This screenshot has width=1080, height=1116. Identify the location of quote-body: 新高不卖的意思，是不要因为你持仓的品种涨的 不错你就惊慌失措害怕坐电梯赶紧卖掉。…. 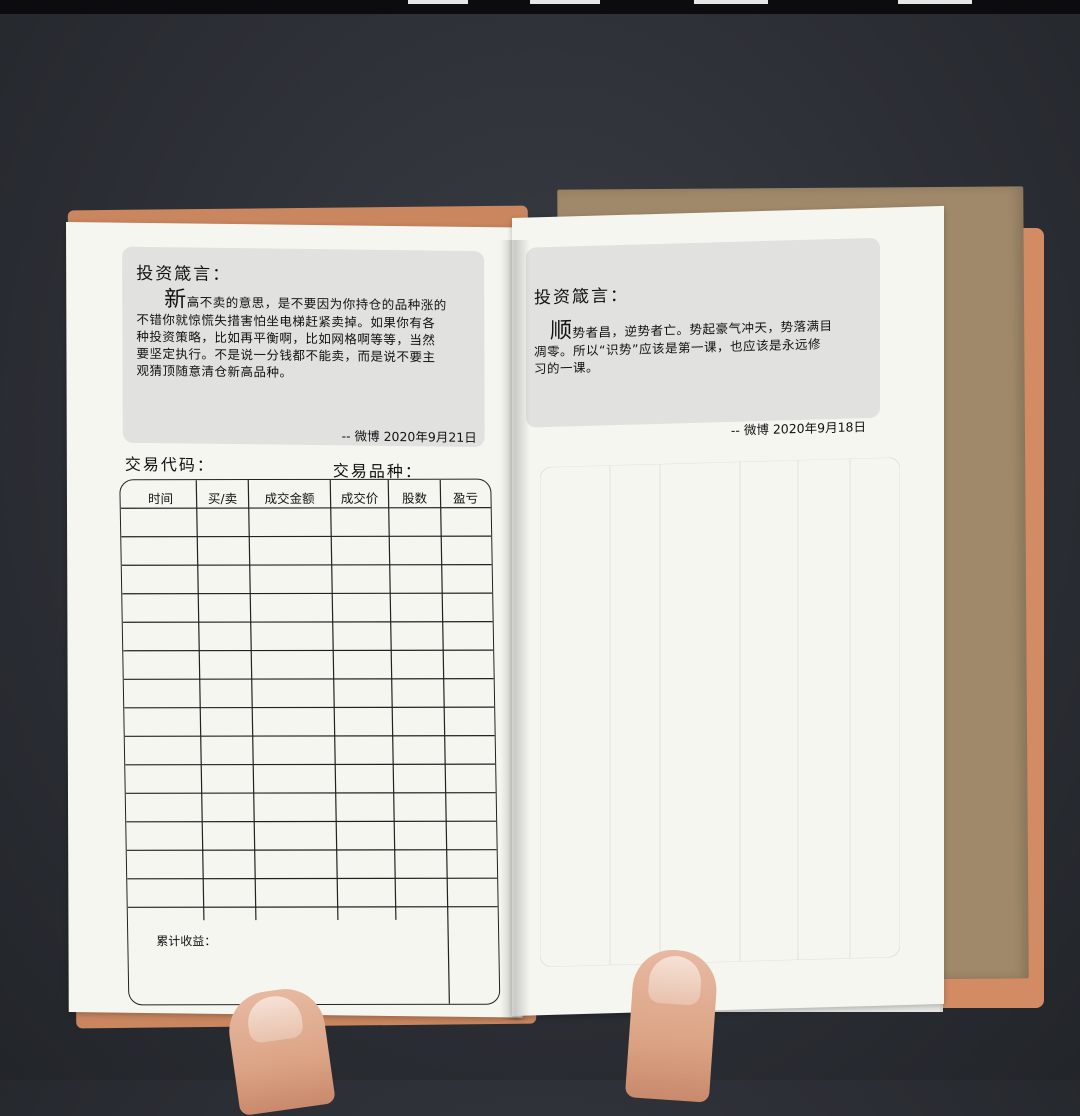
(308, 335).